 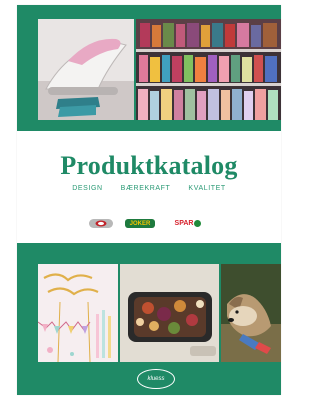 What do you see at coordinates (198, 223) in the screenshot?
I see `spar-tree-icon` at bounding box center [198, 223].